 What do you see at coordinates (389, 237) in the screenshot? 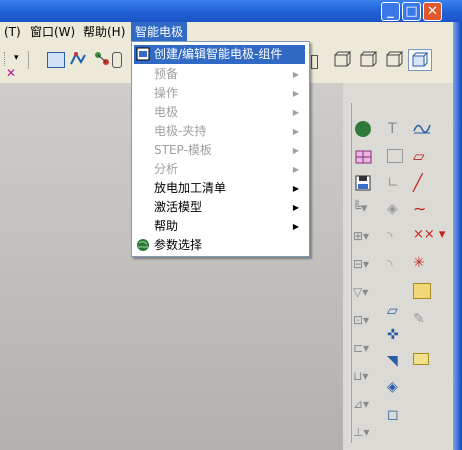
I see `arc-icon: ◝` at bounding box center [389, 237].